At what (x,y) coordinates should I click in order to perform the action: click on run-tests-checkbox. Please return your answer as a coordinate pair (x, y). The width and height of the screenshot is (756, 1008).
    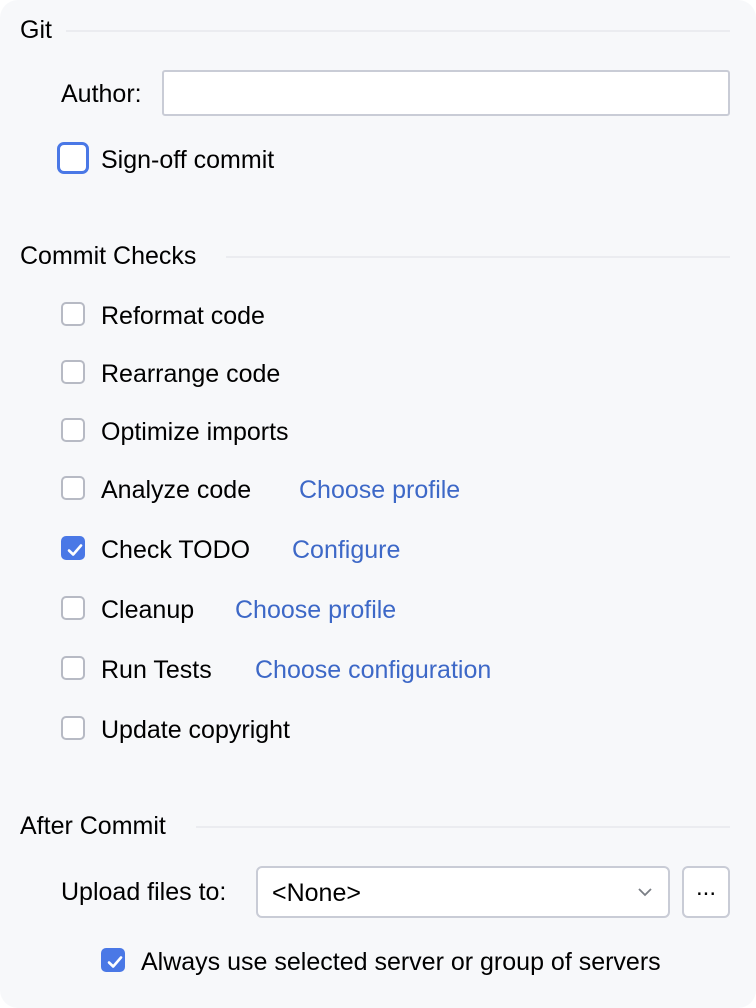
    Looking at the image, I should click on (73, 668).